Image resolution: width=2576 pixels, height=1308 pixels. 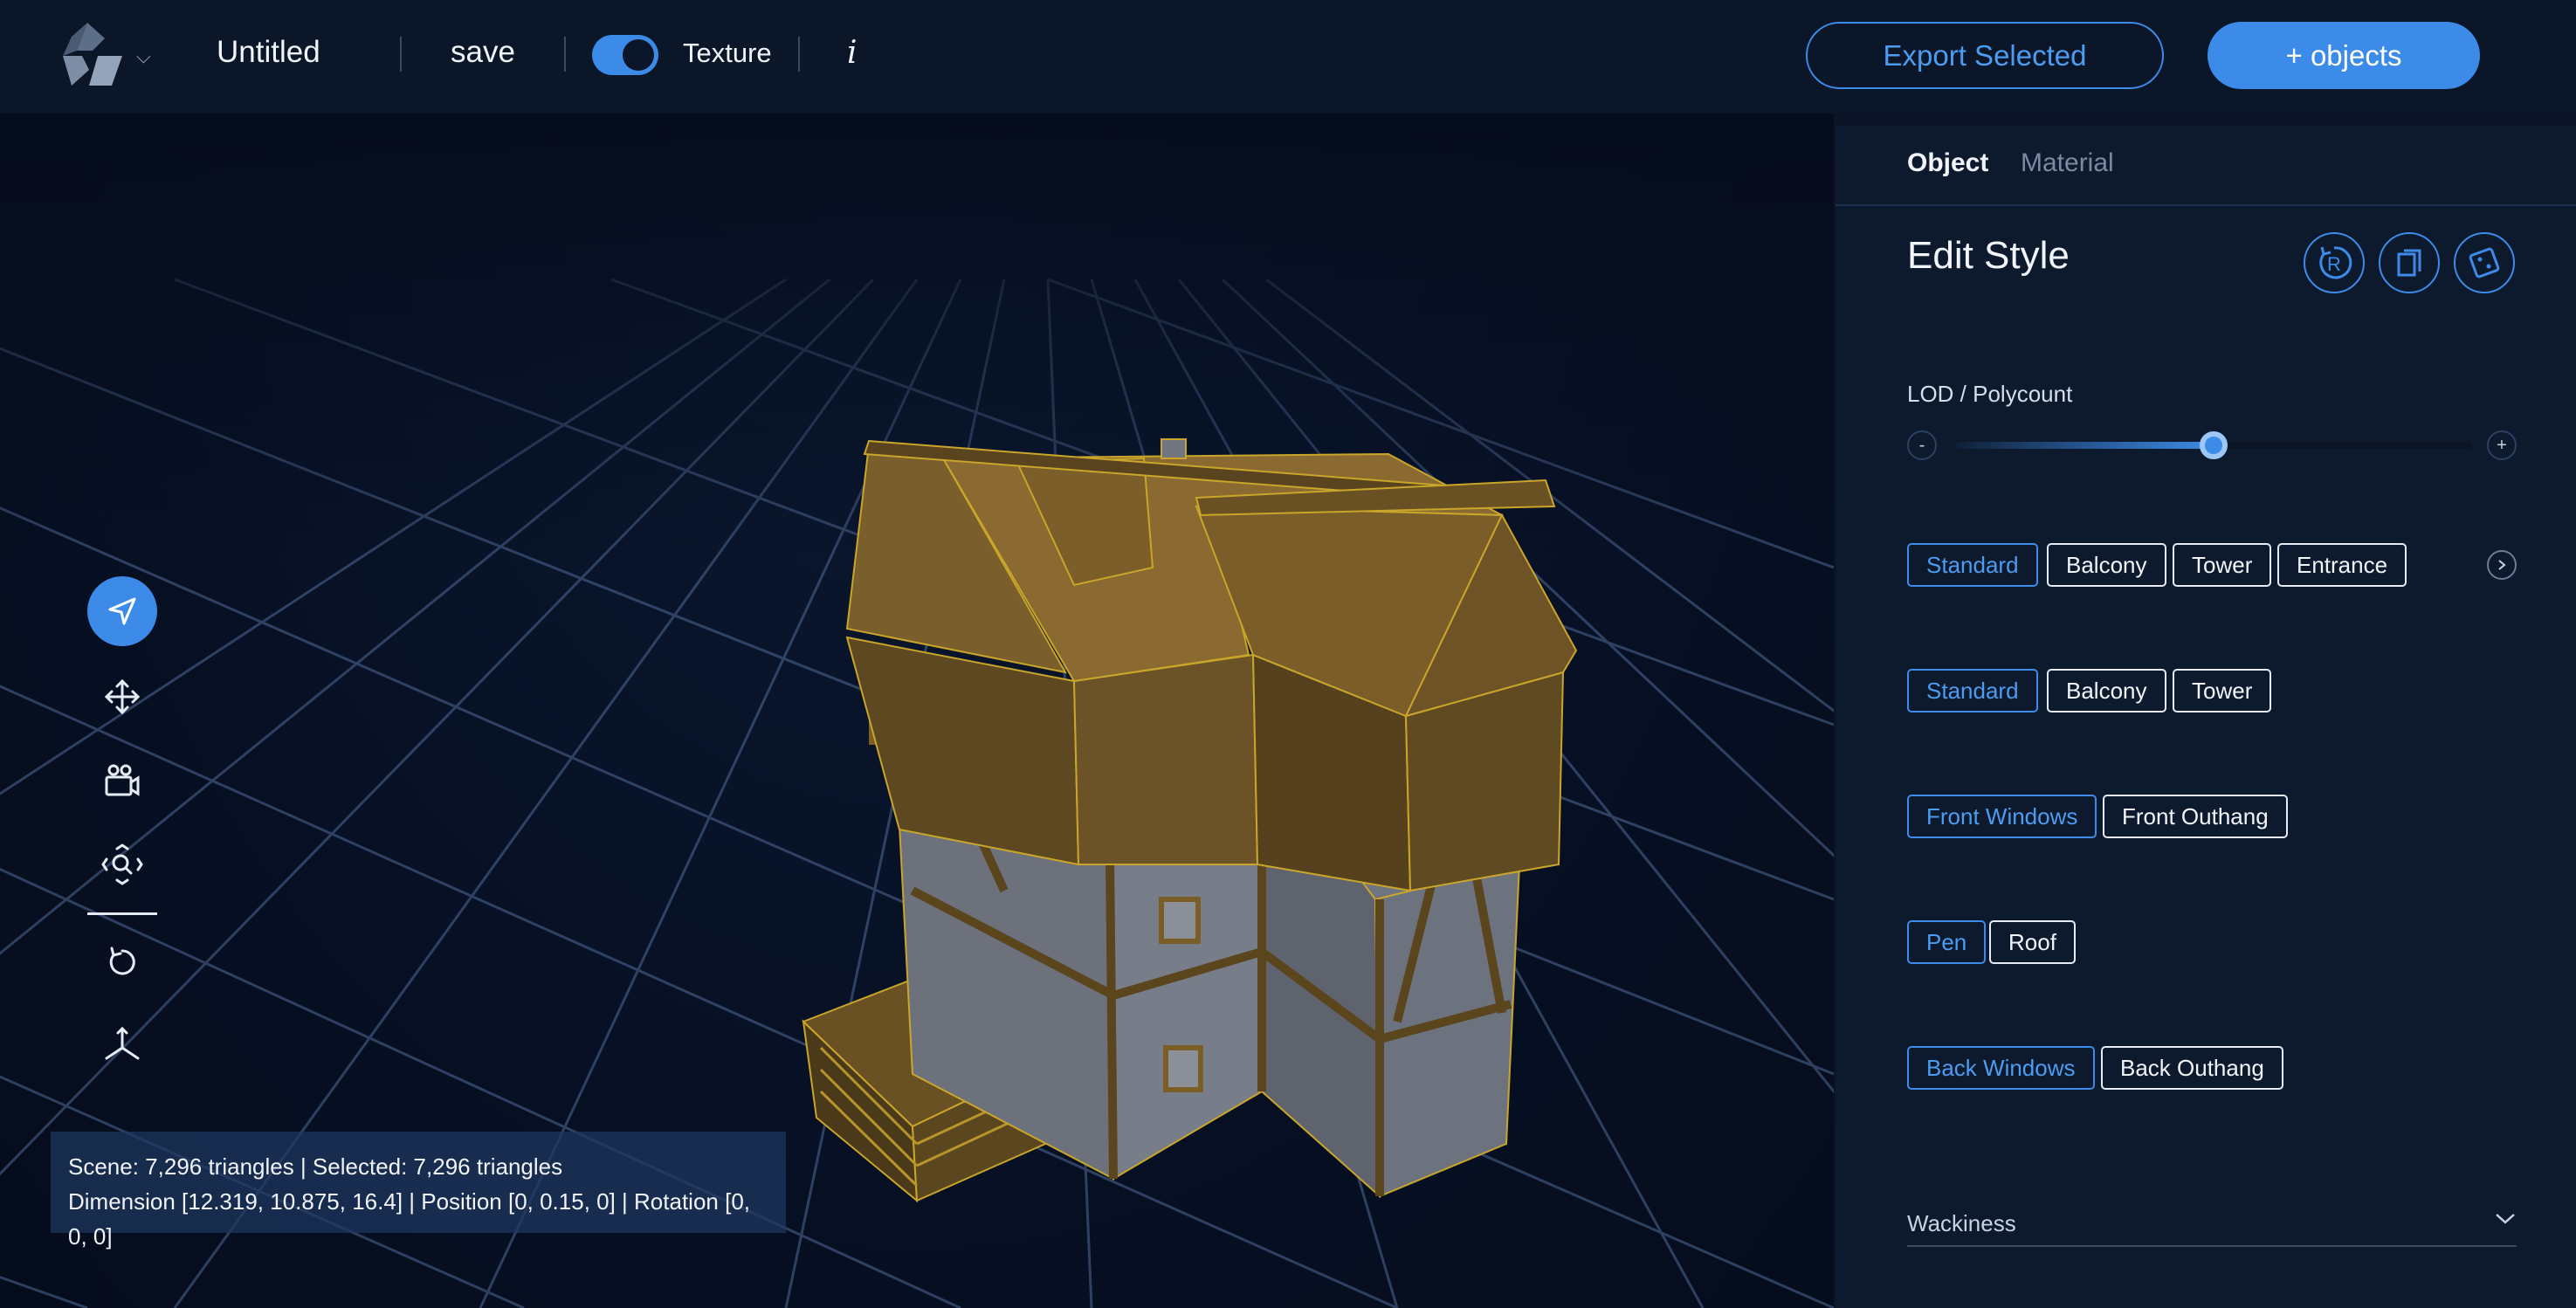 What do you see at coordinates (1985, 55) in the screenshot?
I see `export-selected-button: Export Selected` at bounding box center [1985, 55].